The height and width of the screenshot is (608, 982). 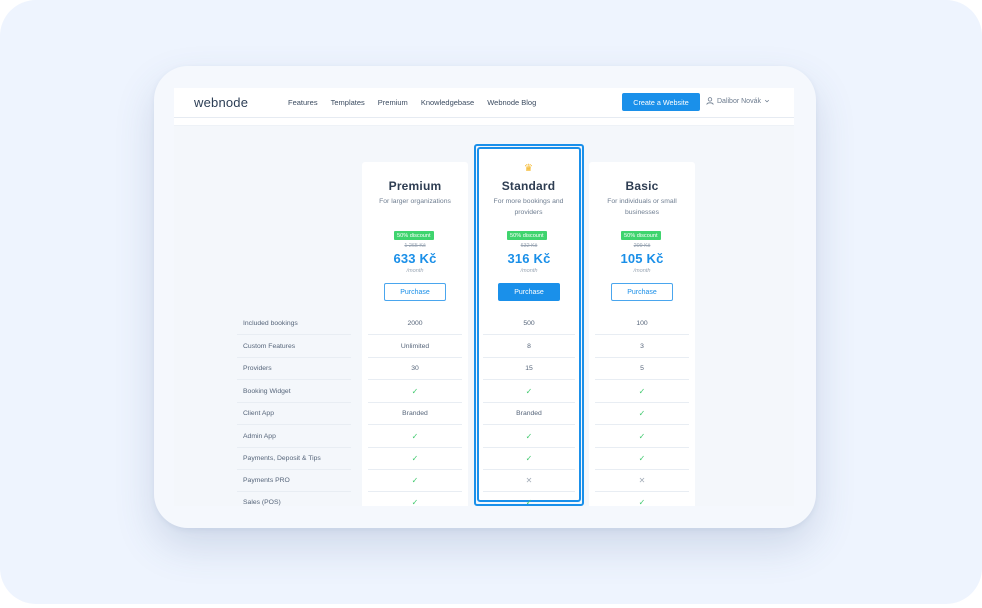 What do you see at coordinates (642, 246) in the screenshot?
I see `old-price: 209 Kč` at bounding box center [642, 246].